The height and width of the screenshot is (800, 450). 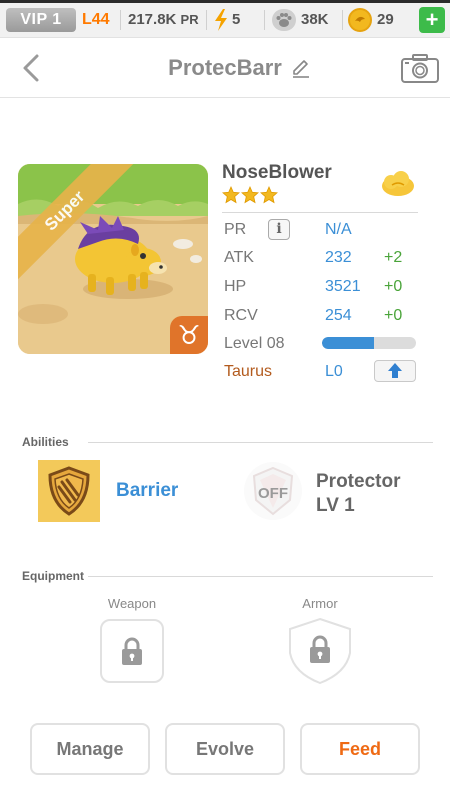 What do you see at coordinates (393, 315) in the screenshot?
I see `rcv-bonus: +0` at bounding box center [393, 315].